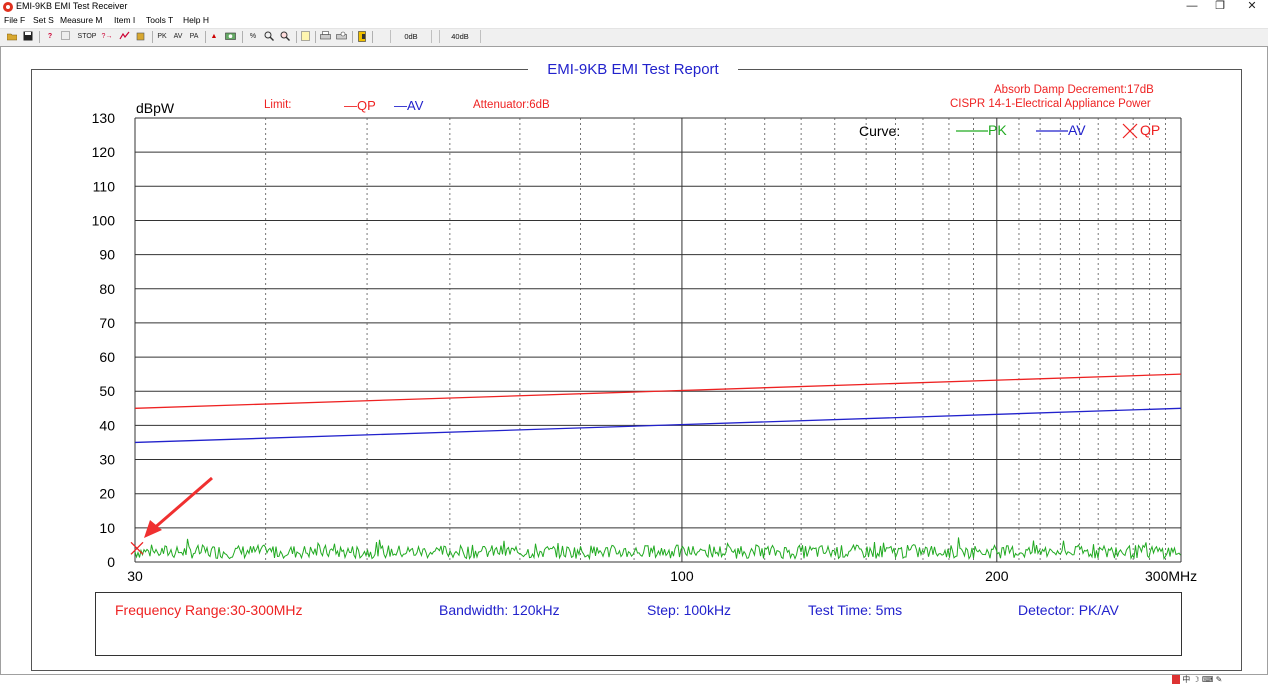 This screenshot has width=1268, height=687. What do you see at coordinates (880, 131) in the screenshot?
I see `curve-legend-label: Curve:` at bounding box center [880, 131].